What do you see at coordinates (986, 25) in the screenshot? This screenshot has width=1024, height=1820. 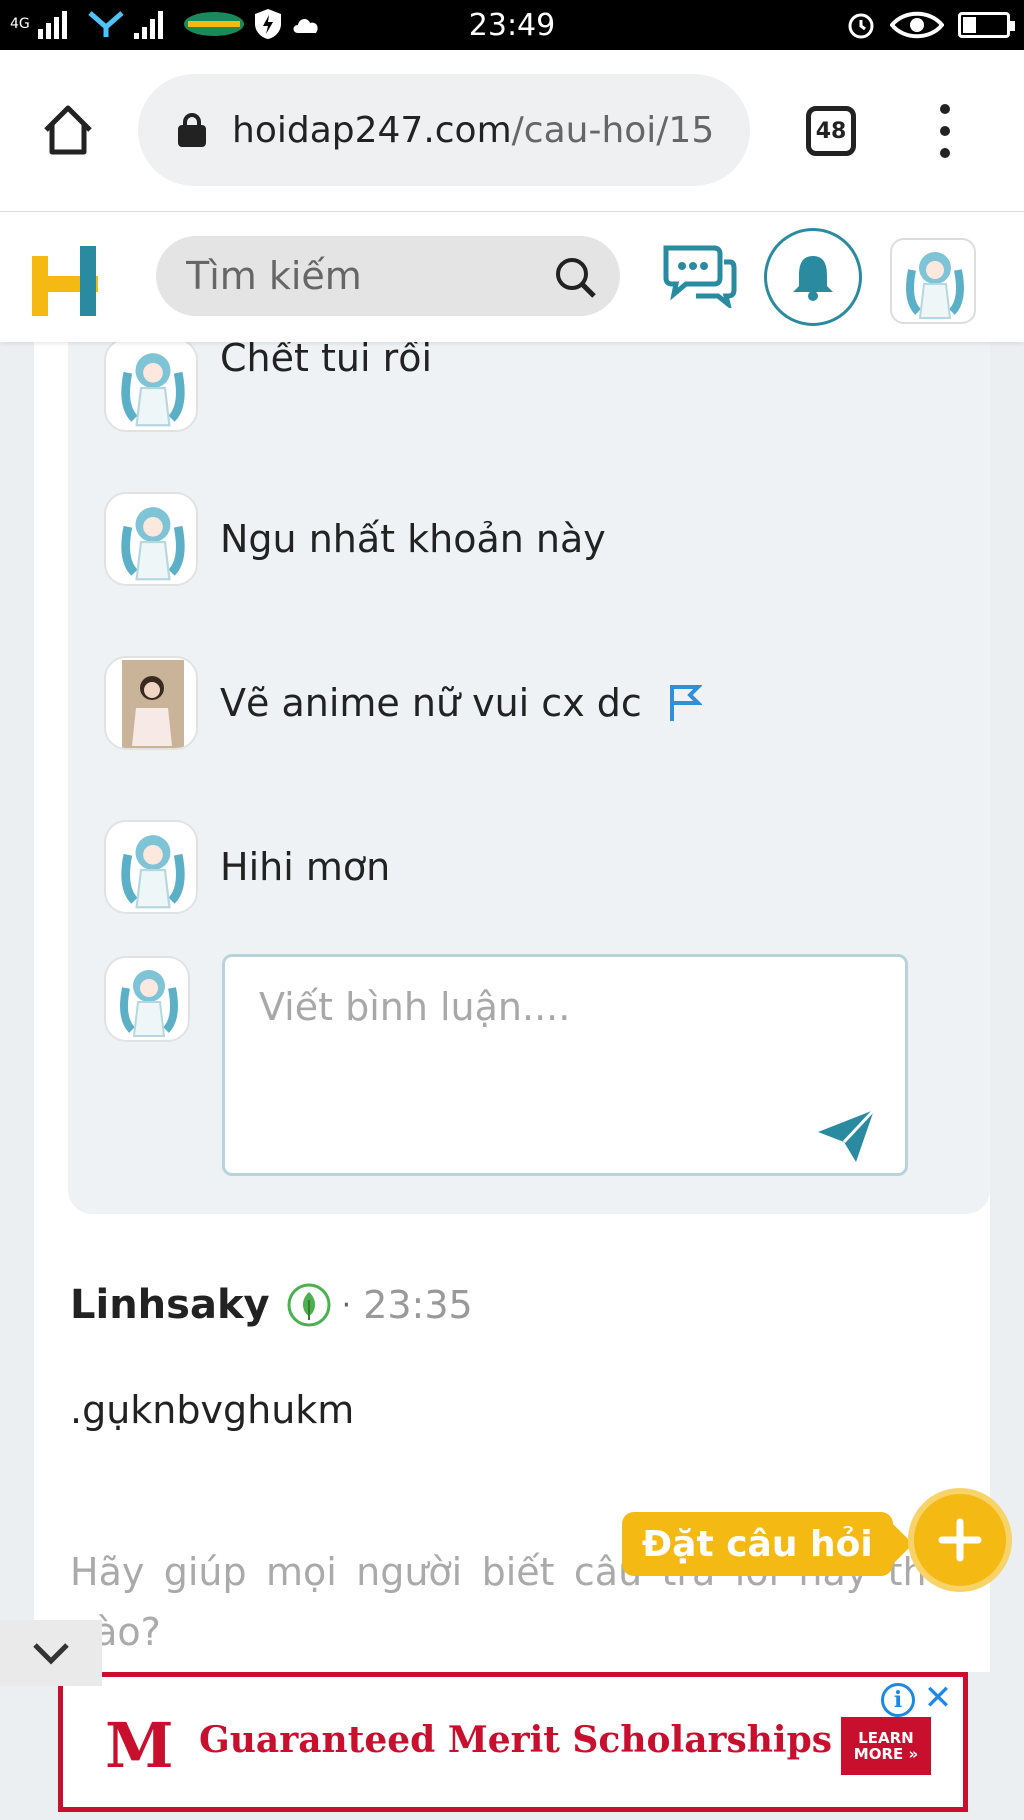 I see `battery-icon` at bounding box center [986, 25].